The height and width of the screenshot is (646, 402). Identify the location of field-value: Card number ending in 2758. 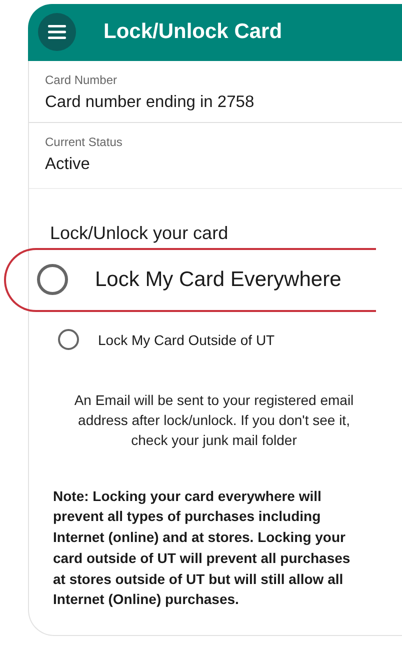
(150, 102).